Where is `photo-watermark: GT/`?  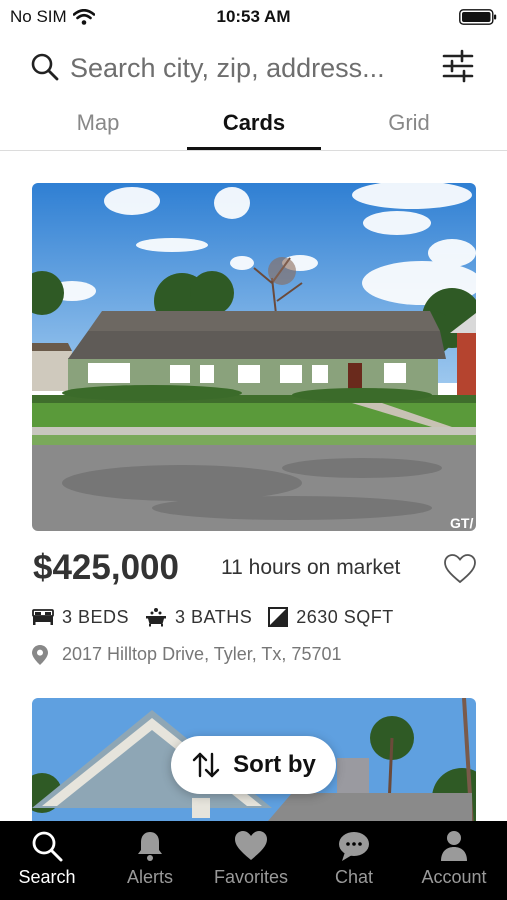
photo-watermark: GT/ is located at coordinates (461, 523).